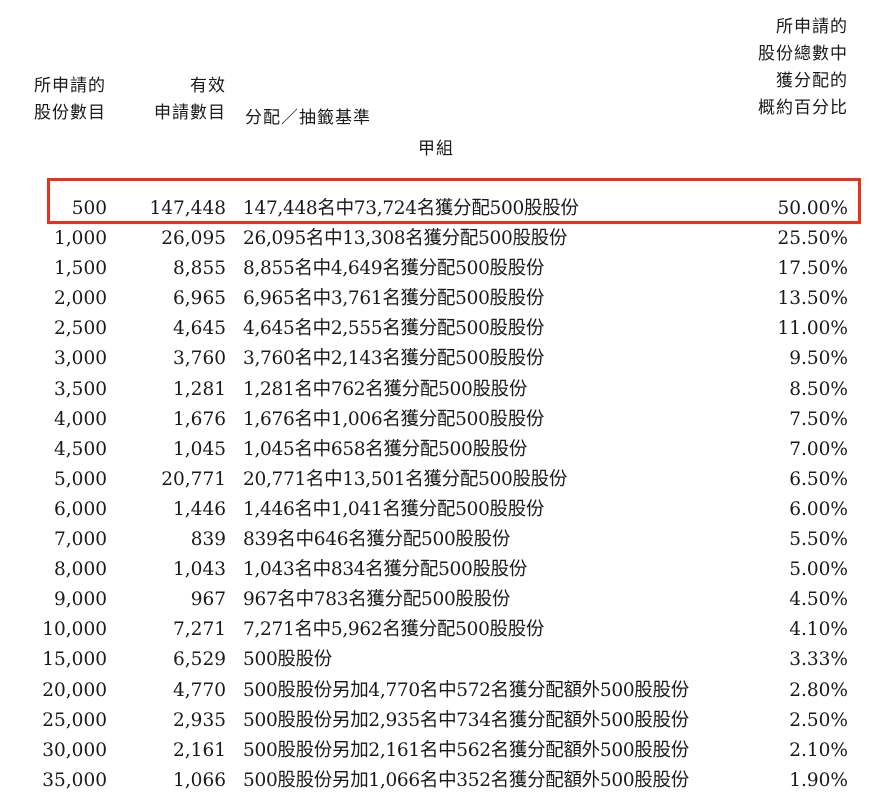 This screenshot has width=870, height=796. Describe the element at coordinates (199, 780) in the screenshot. I see `applications-cell: 1,066` at that location.